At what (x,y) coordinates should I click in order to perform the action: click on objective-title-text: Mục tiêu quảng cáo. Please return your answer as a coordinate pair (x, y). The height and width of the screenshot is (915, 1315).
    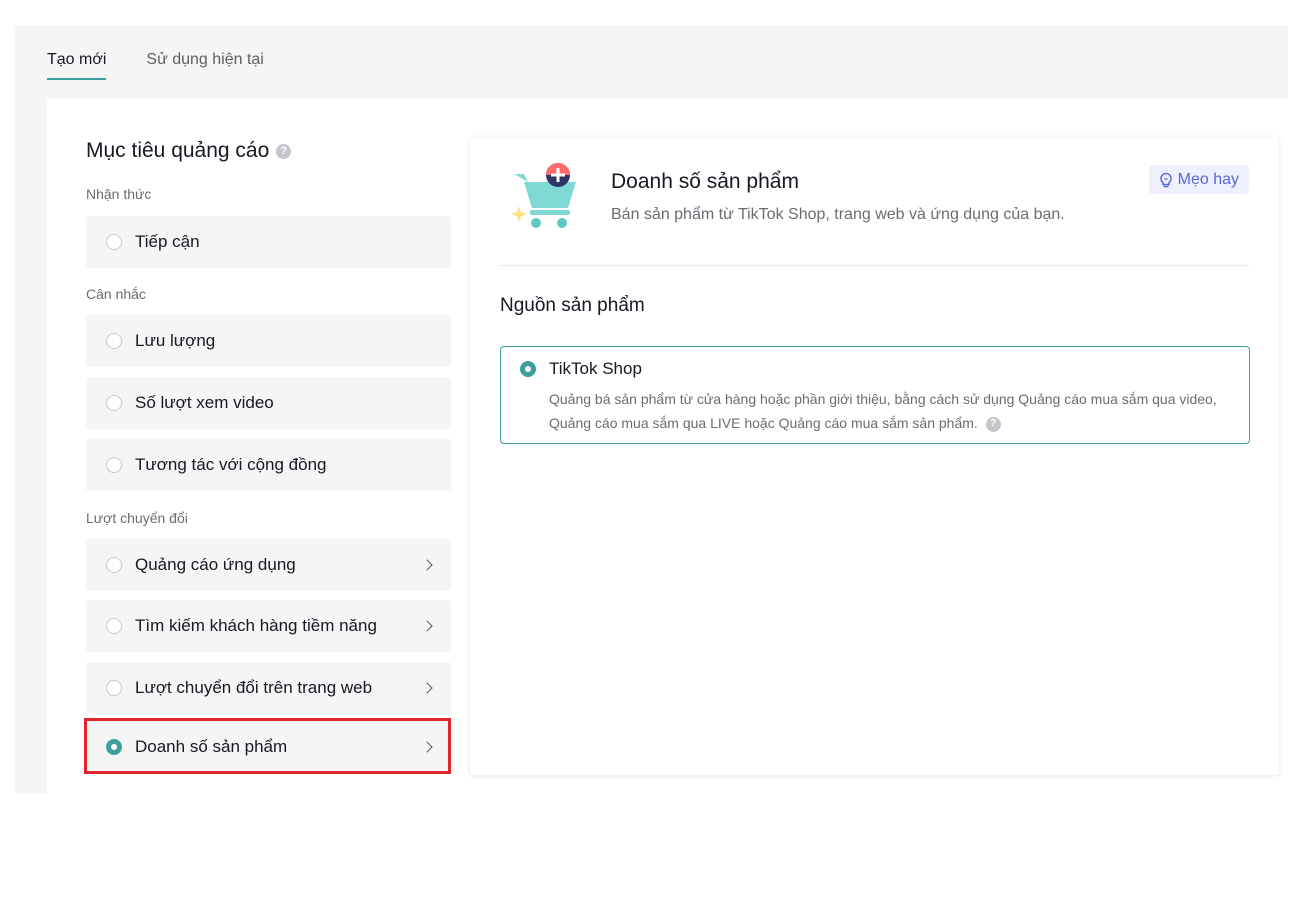
    Looking at the image, I should click on (178, 150).